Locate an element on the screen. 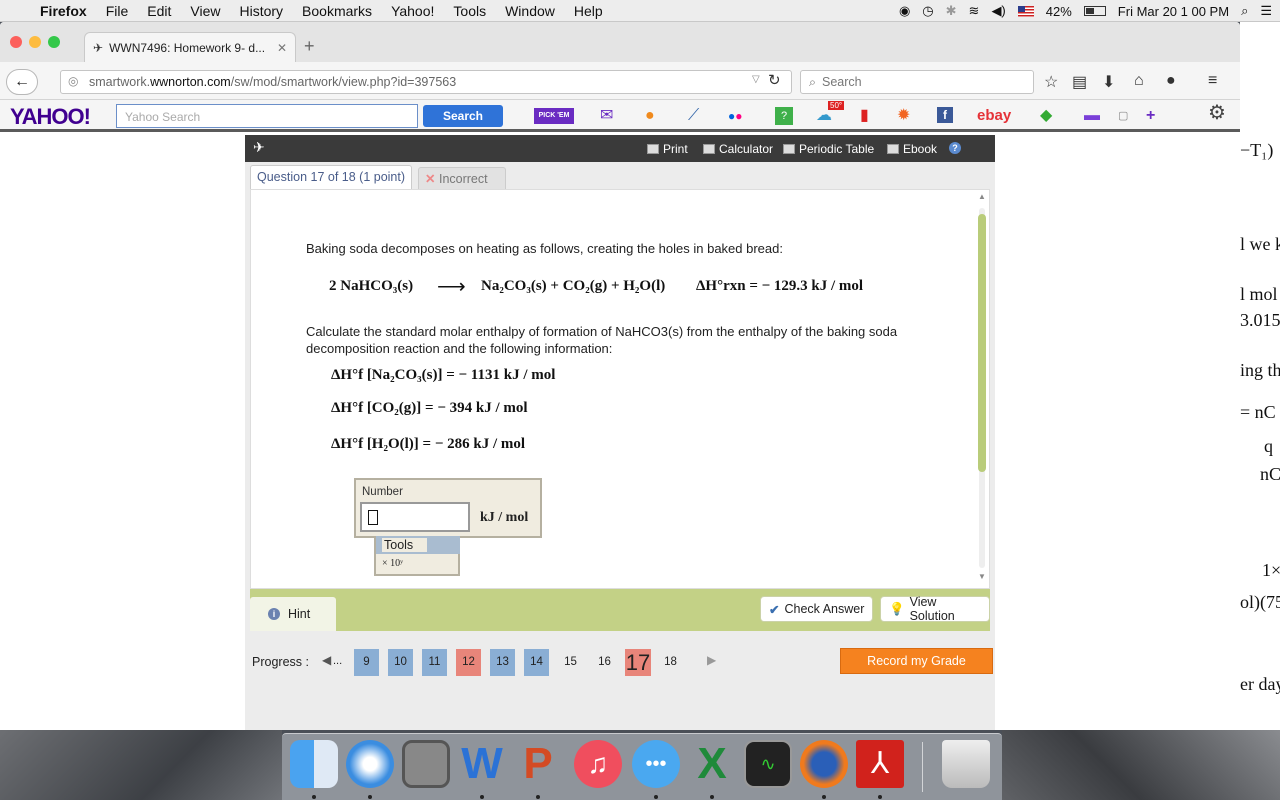  flickr-icon: ●● is located at coordinates (735, 116).